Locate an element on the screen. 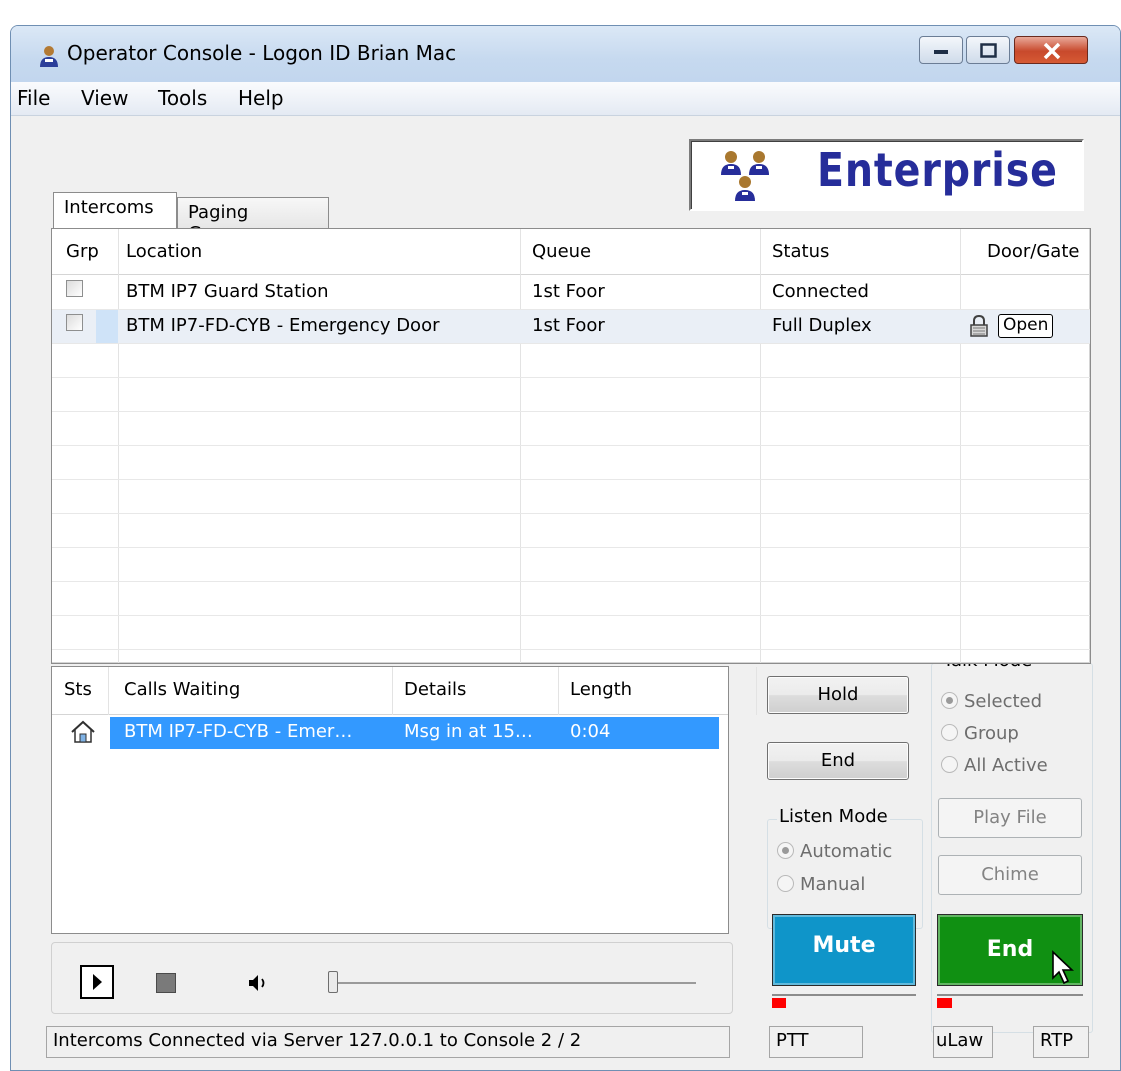 The height and width of the screenshot is (1071, 1121). enterprise-logo: Enterprise is located at coordinates (886, 175).